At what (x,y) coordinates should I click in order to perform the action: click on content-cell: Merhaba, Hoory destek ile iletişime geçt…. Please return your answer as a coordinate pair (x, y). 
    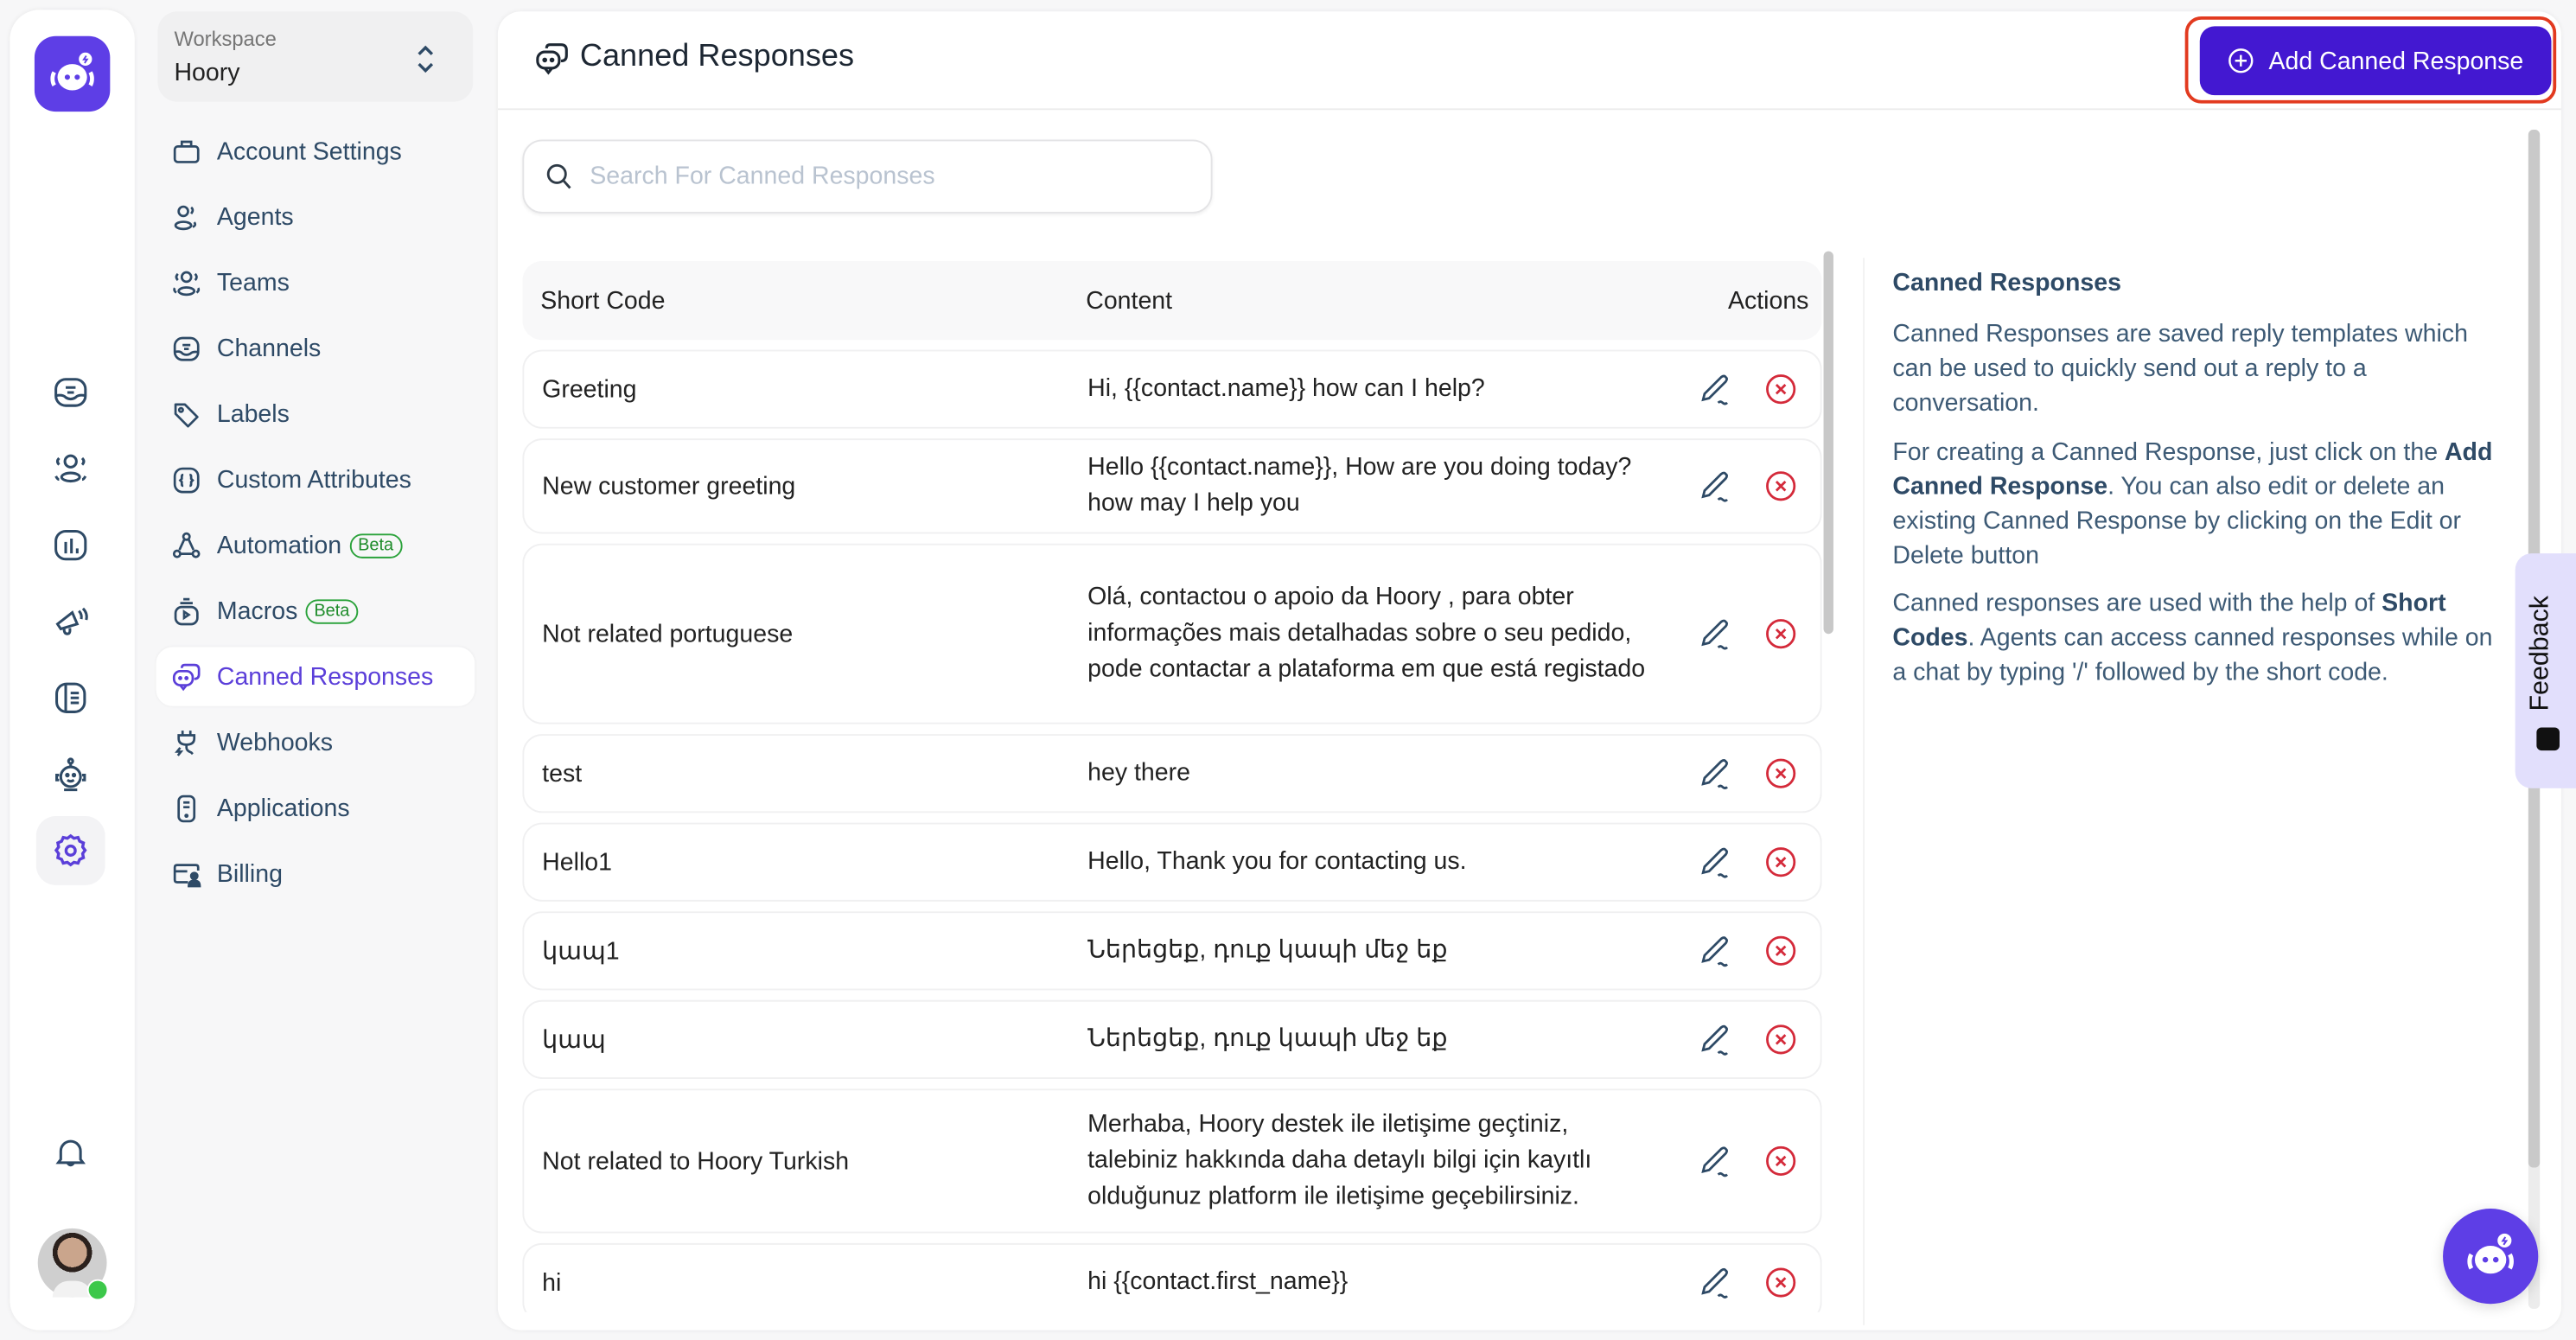
    Looking at the image, I should click on (1339, 1160).